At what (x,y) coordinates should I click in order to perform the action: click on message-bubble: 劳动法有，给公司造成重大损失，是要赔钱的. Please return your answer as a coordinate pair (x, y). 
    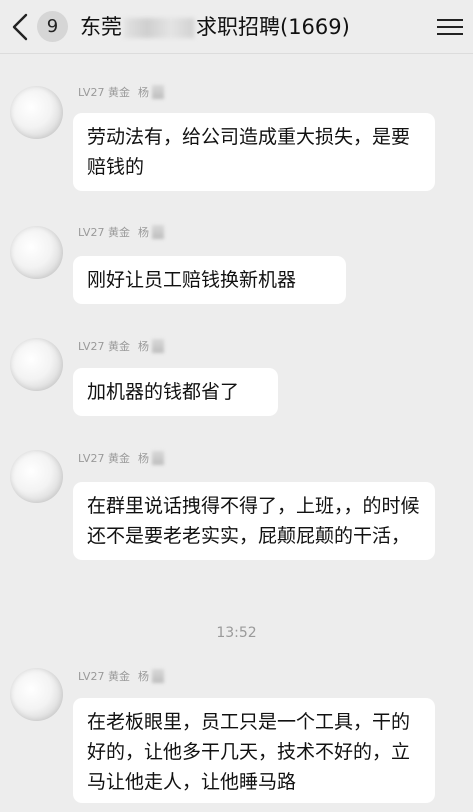
    Looking at the image, I should click on (254, 152).